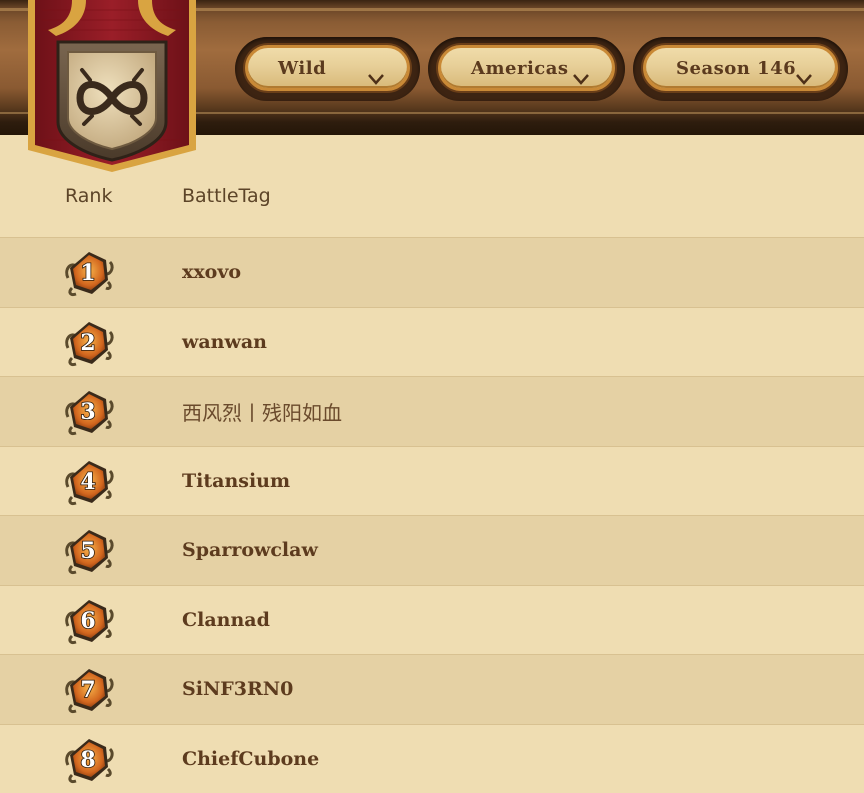 The width and height of the screenshot is (864, 793). What do you see at coordinates (262, 411) in the screenshot?
I see `battletag-cell: 西风烈丨残阳如血` at bounding box center [262, 411].